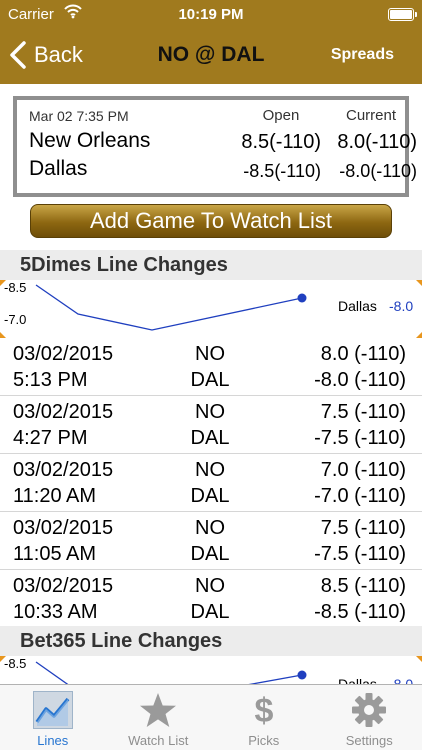  What do you see at coordinates (55, 554) in the screenshot?
I see `change-time: 11:05 AM` at bounding box center [55, 554].